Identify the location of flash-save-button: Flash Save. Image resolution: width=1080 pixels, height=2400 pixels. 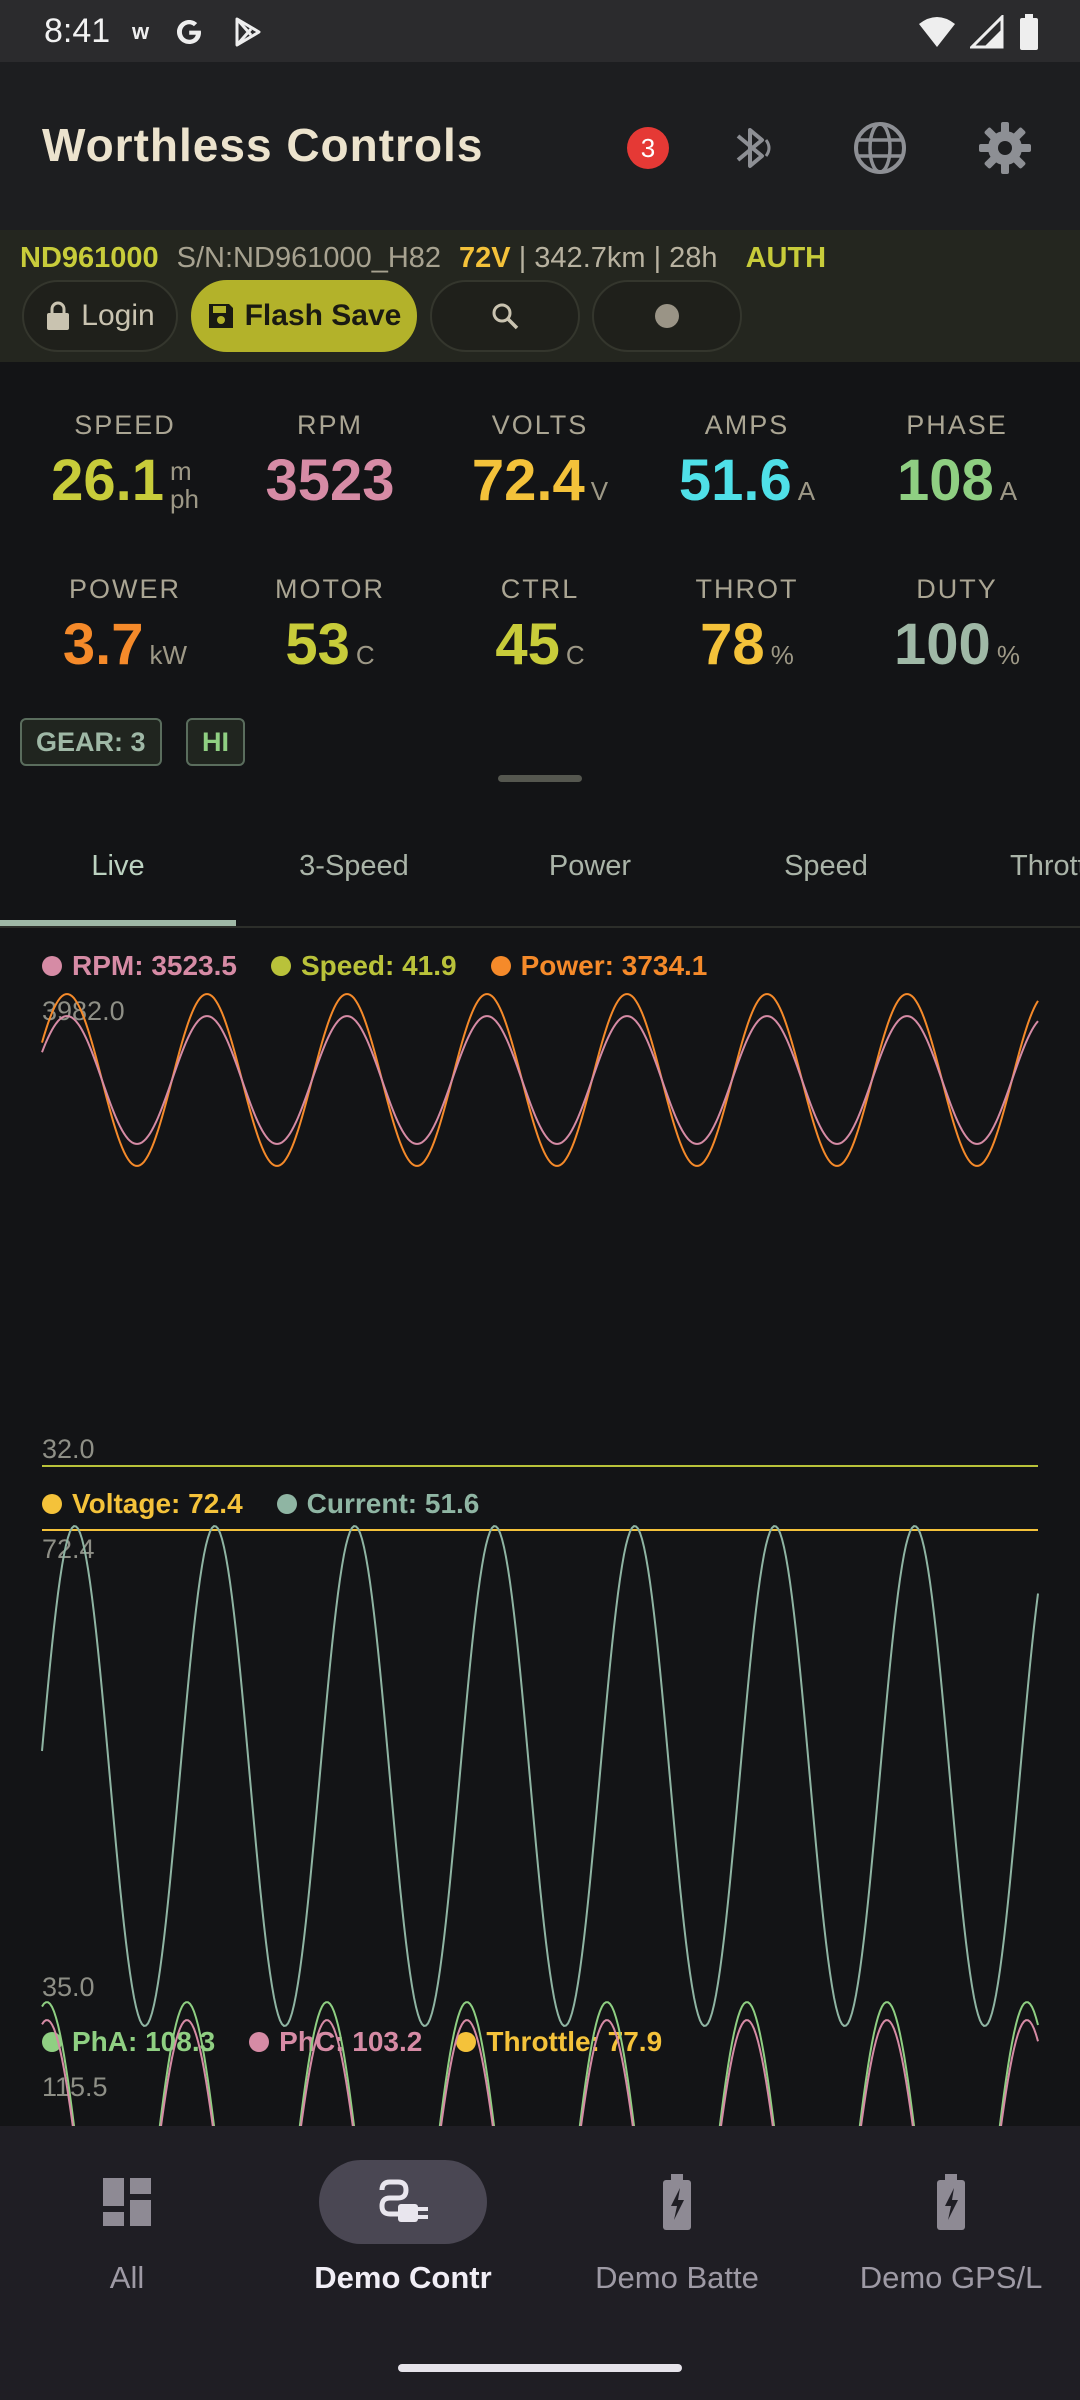
(304, 316).